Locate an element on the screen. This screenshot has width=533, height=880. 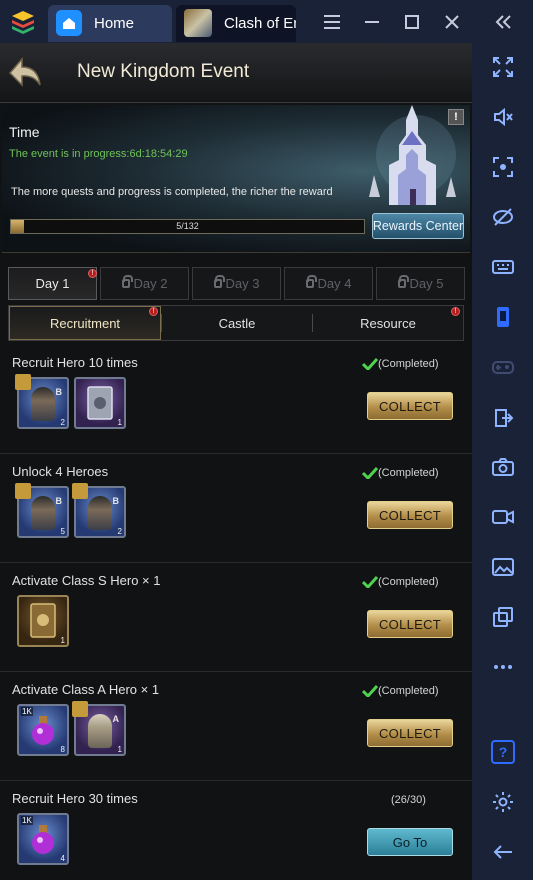
tab-day-4: Day 4 is located at coordinates (328, 283).